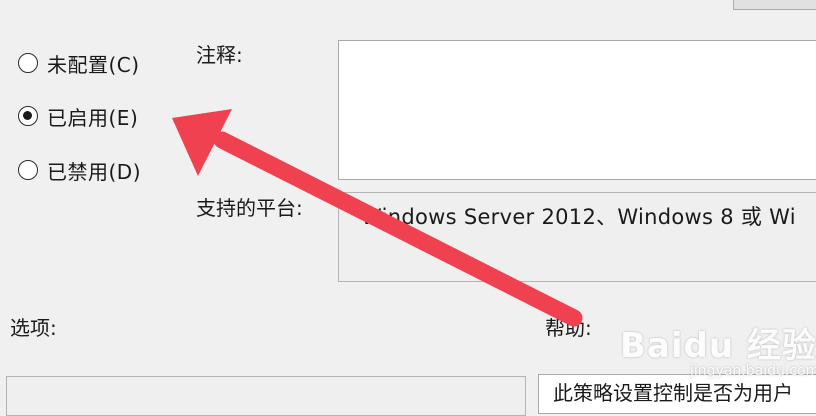 The image size is (816, 416). I want to click on watermark-sub: jingyan.baidu.com, so click(753, 371).